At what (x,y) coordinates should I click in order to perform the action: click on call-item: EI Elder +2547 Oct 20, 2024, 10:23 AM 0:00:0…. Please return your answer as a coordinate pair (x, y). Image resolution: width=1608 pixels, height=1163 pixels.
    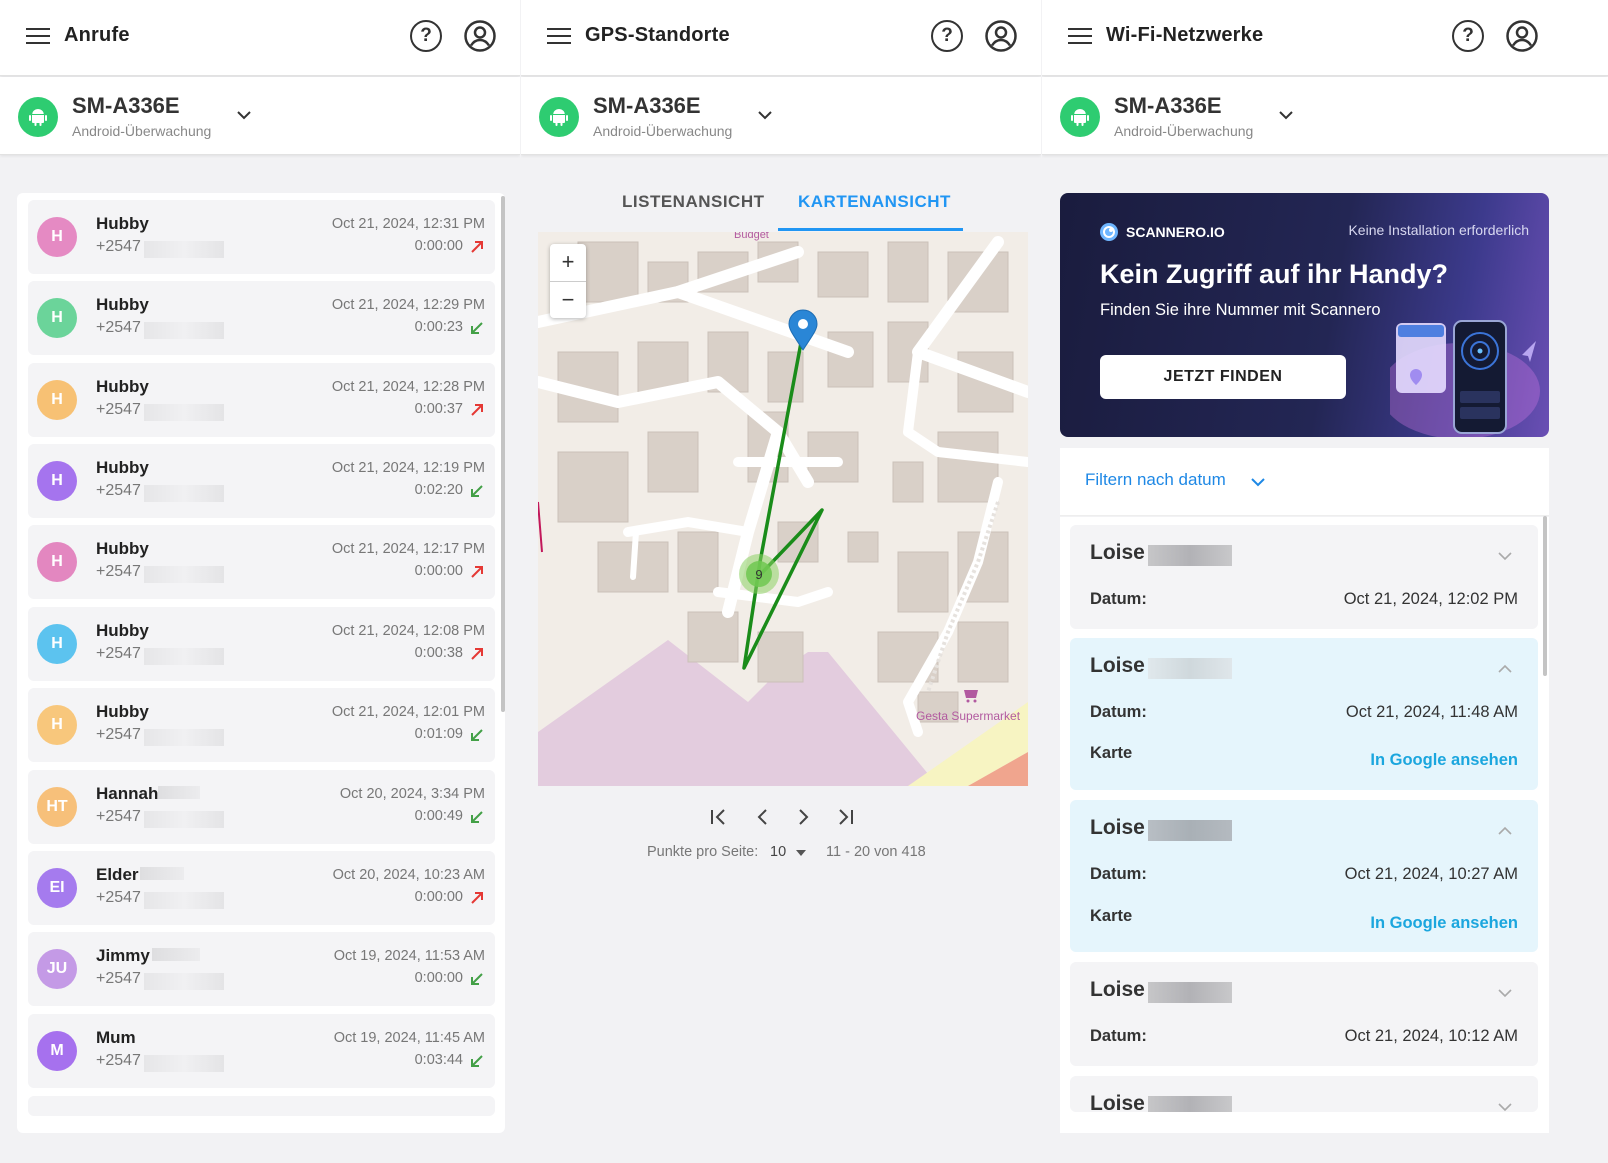
    Looking at the image, I should click on (261, 888).